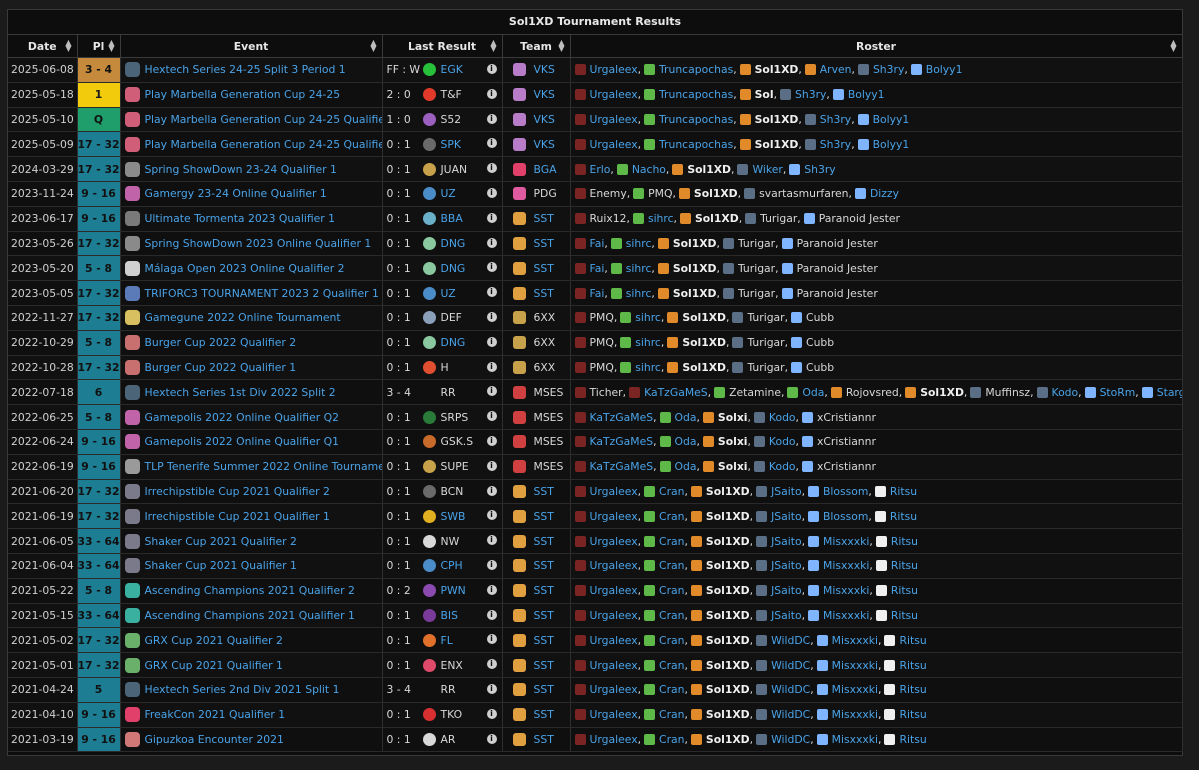 This screenshot has height=770, width=1199. I want to click on opponent-name: DNG, so click(453, 243).